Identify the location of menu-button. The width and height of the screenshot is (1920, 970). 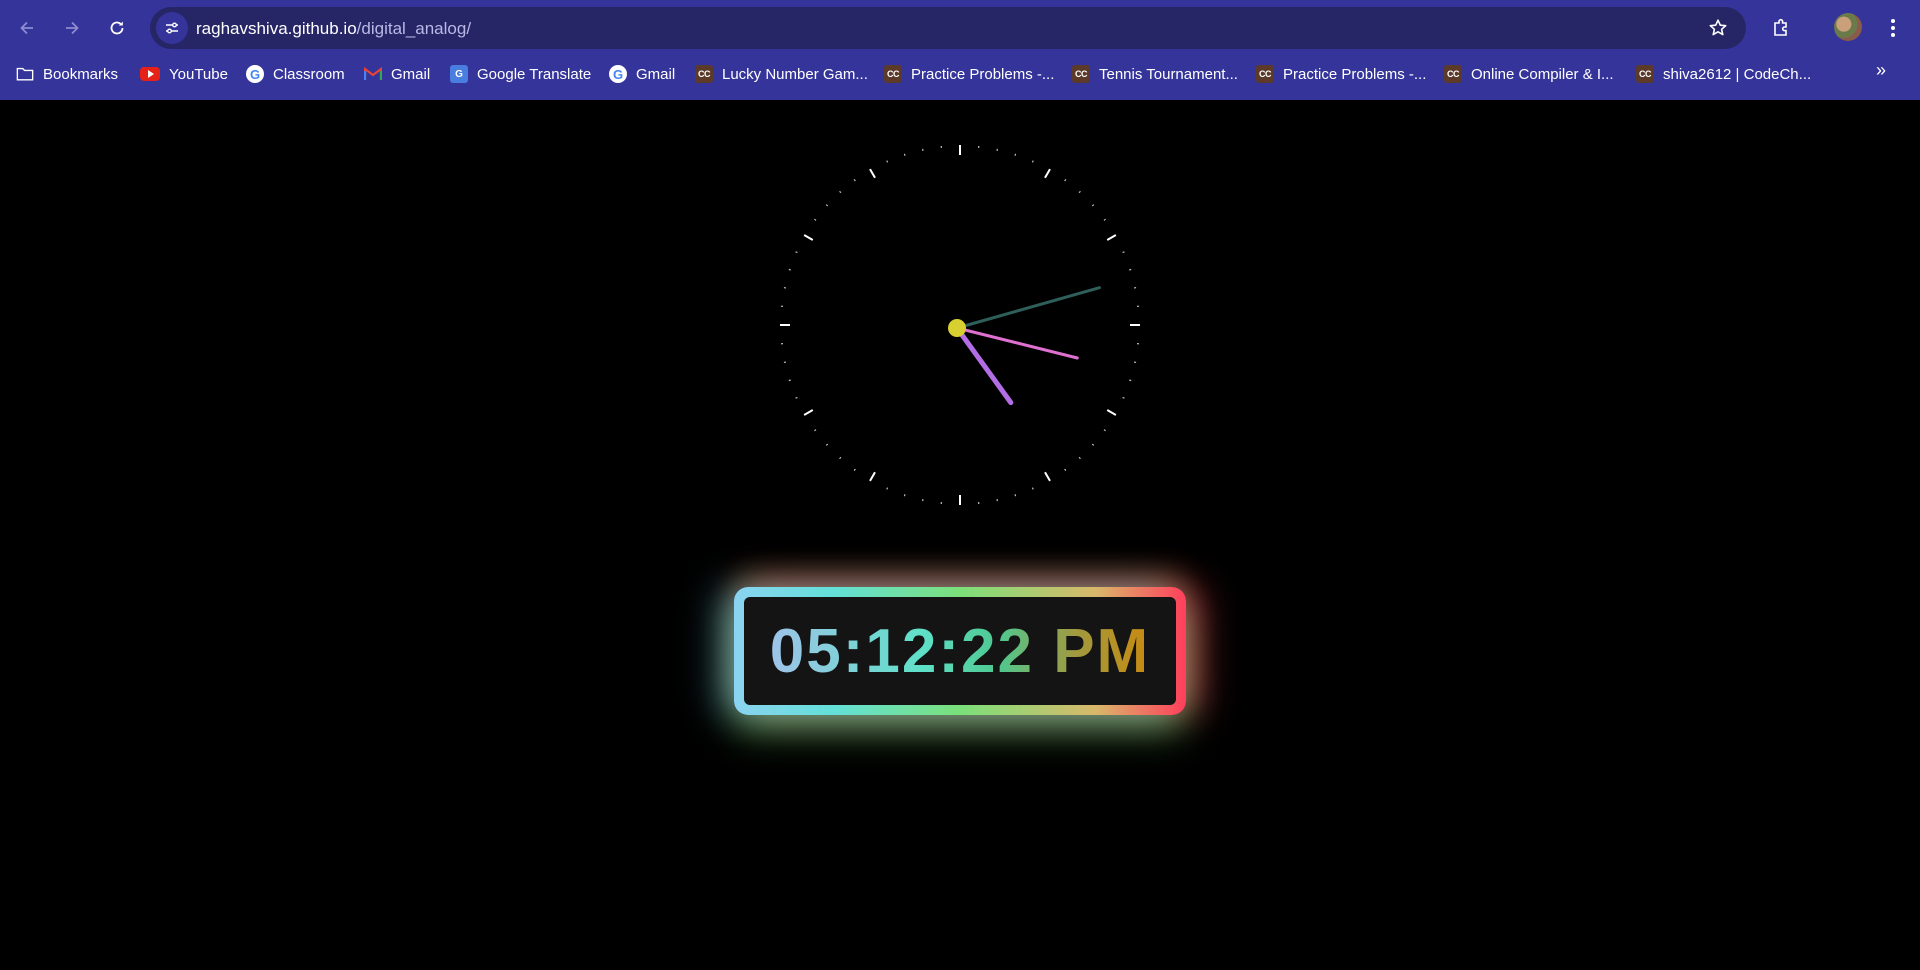
(1893, 28).